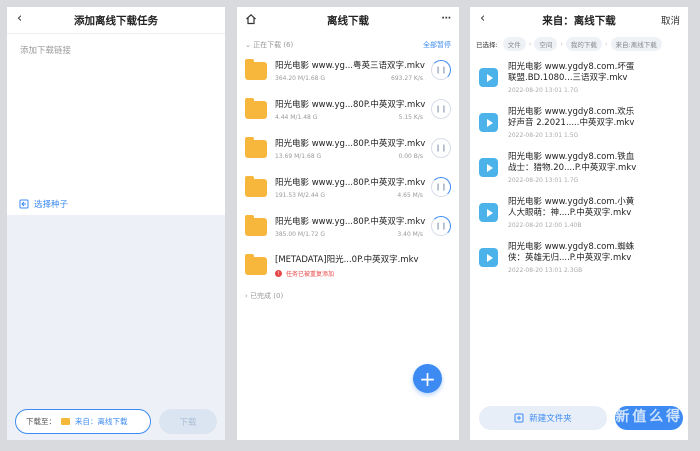 This screenshot has height=451, width=700. Describe the element at coordinates (410, 117) in the screenshot. I see `download-speed: 5.15 K/s` at that location.